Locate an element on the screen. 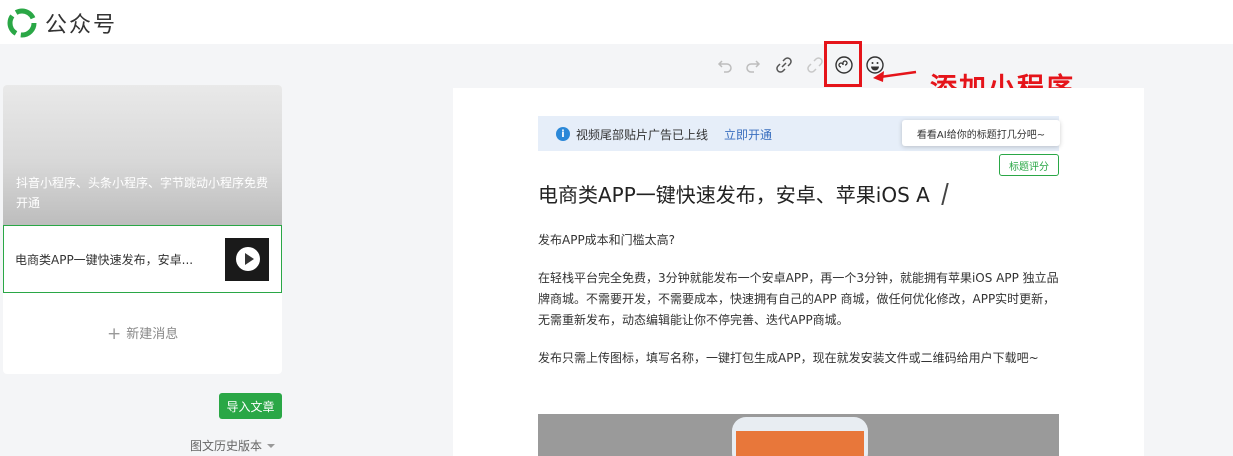 The height and width of the screenshot is (456, 1233). video-thumbnail is located at coordinates (247, 259).